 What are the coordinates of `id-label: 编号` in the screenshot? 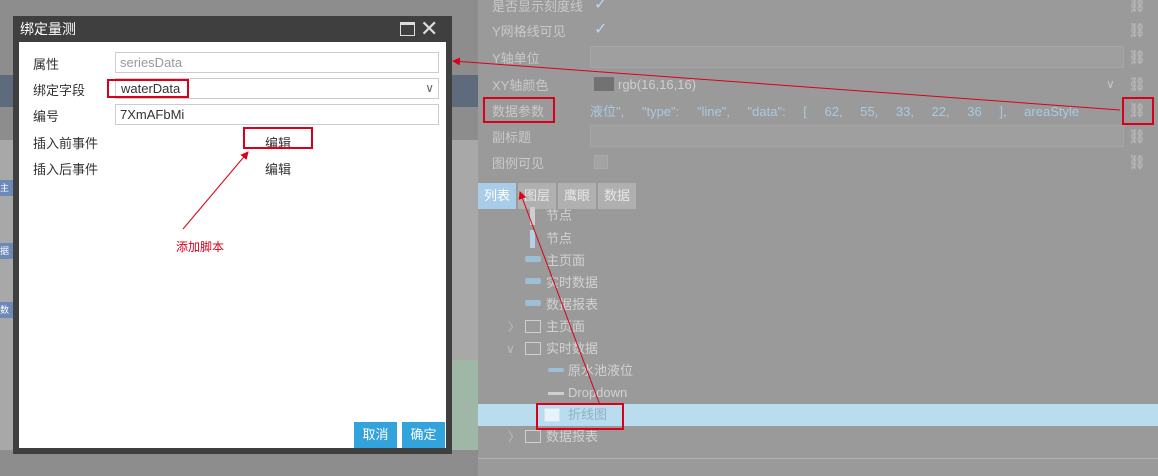 It's located at (46, 116).